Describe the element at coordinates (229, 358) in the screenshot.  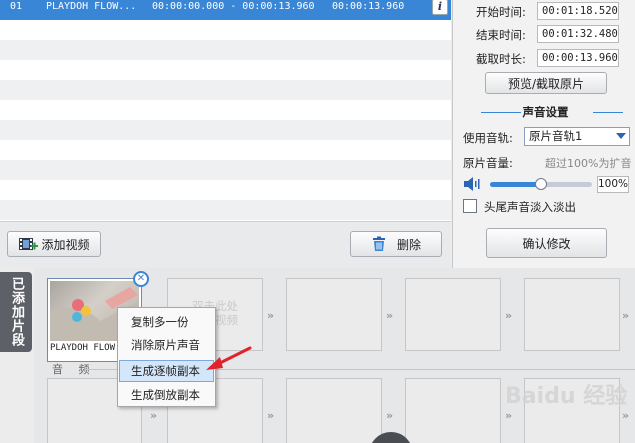
I see `annotation-arrow` at that location.